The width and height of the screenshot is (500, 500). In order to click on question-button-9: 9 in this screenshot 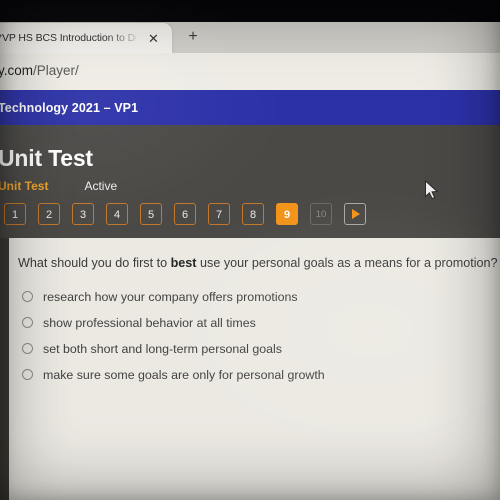, I will do `click(287, 214)`.